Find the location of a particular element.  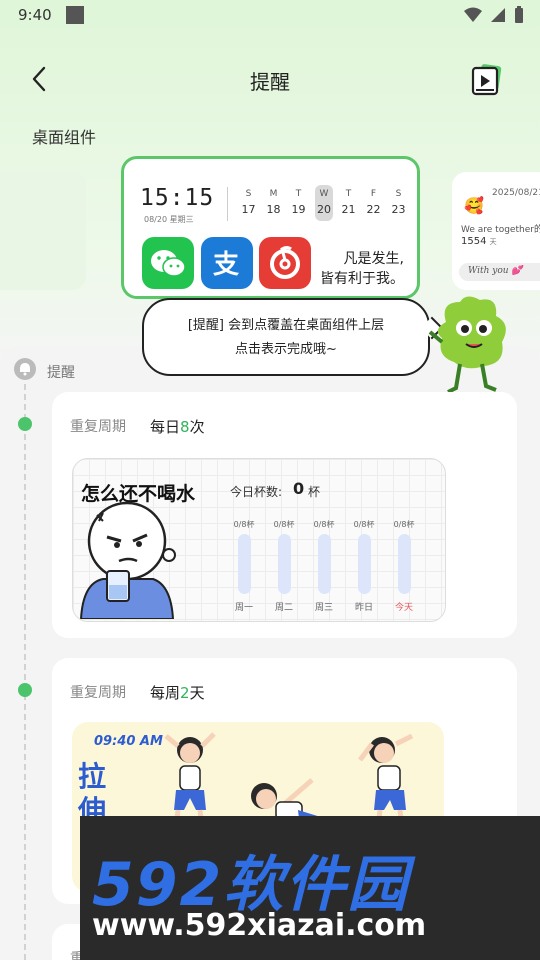

mascot-icon is located at coordinates (467, 345).